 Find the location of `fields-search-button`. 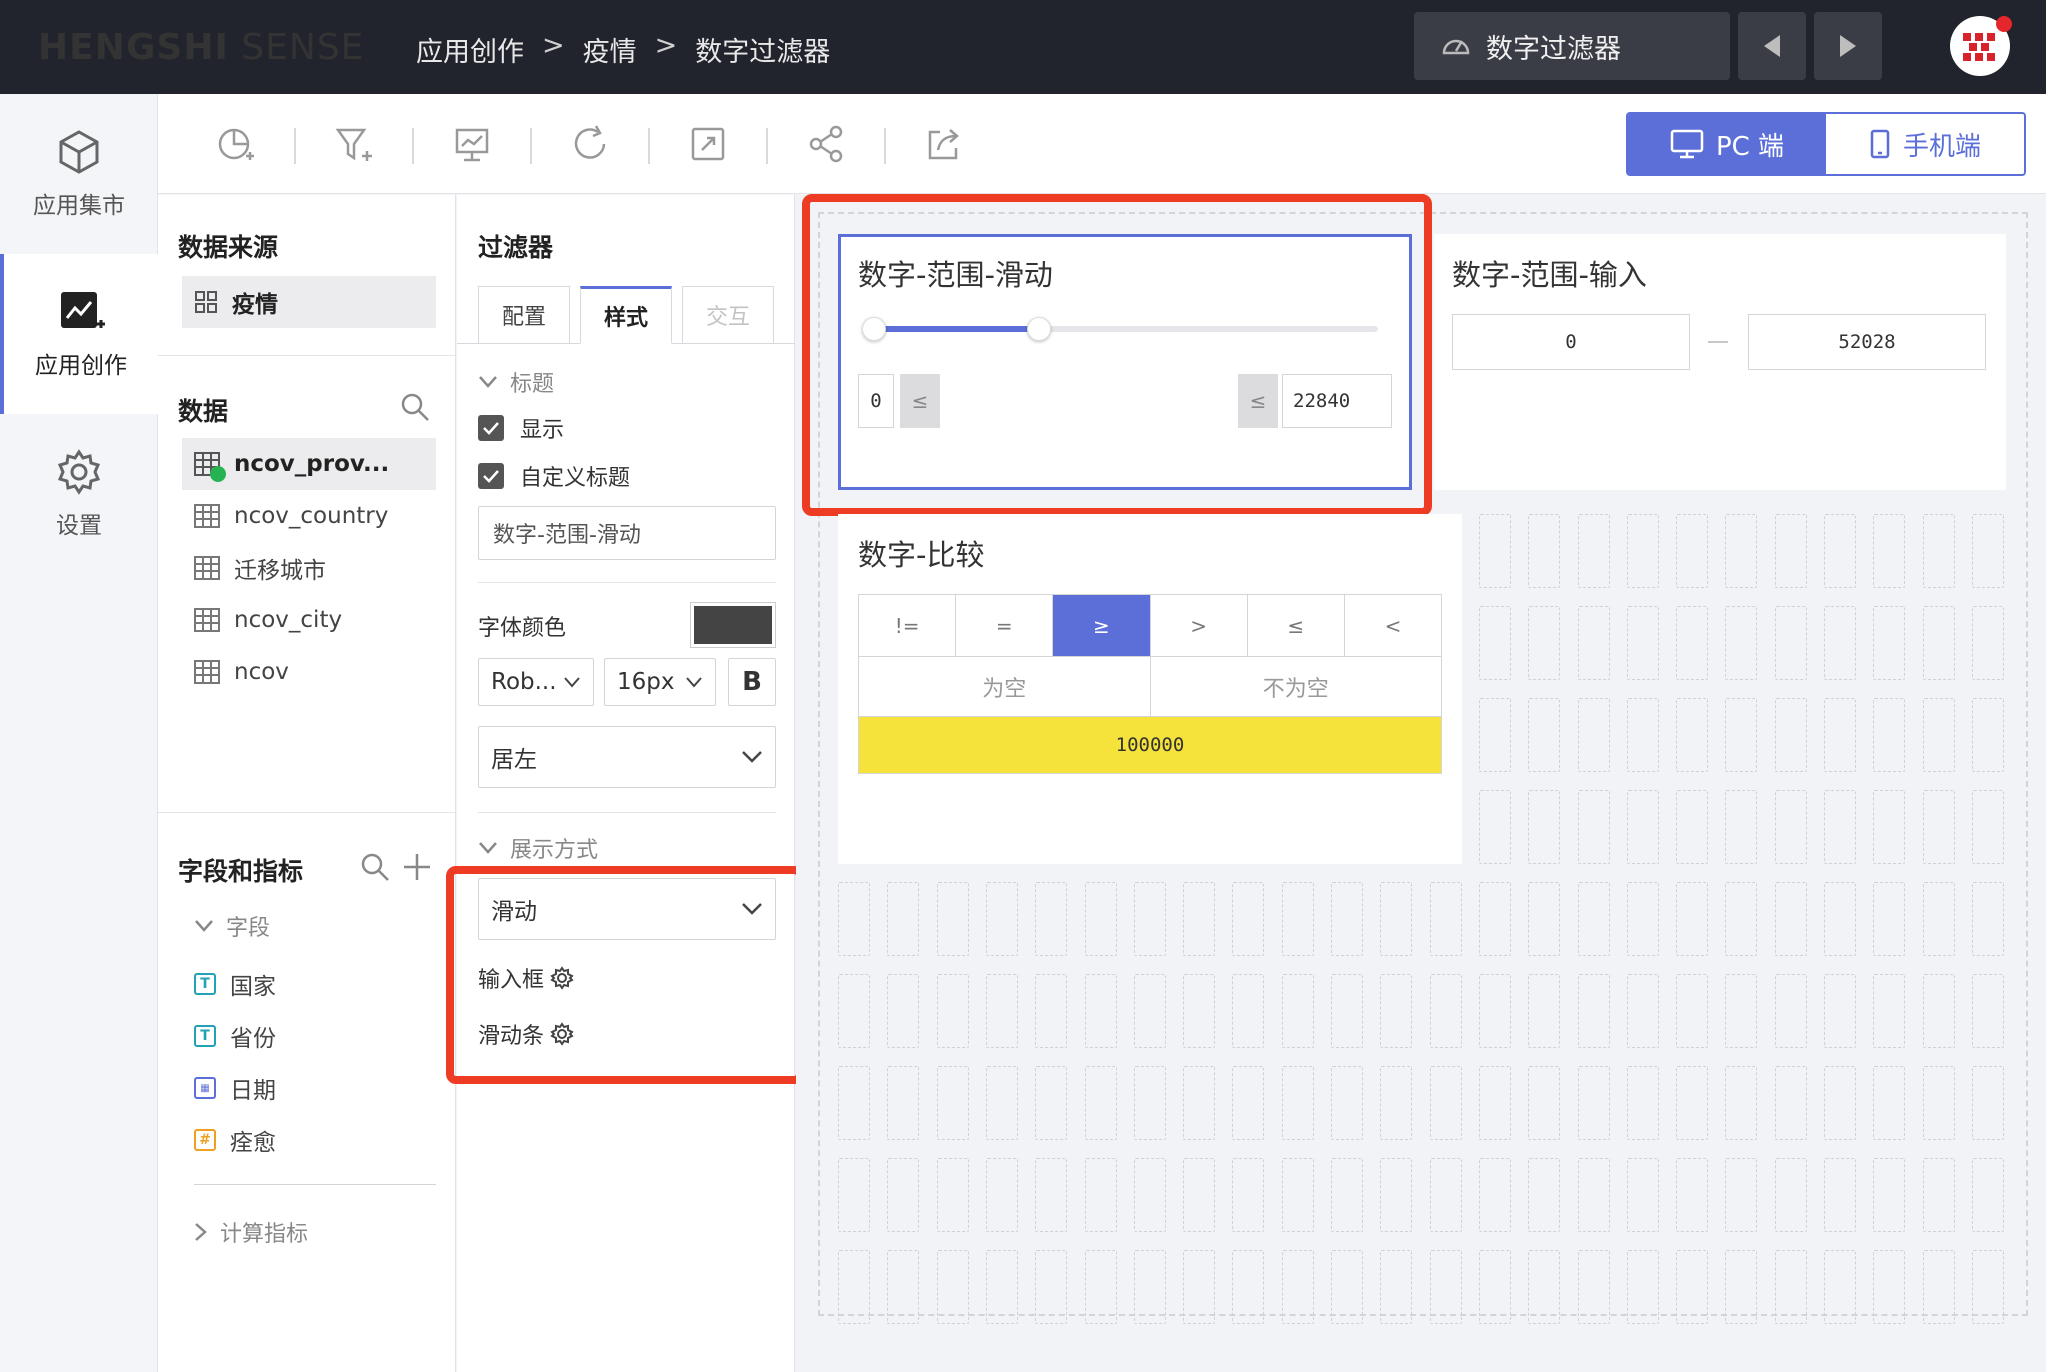

fields-search-button is located at coordinates (375, 869).